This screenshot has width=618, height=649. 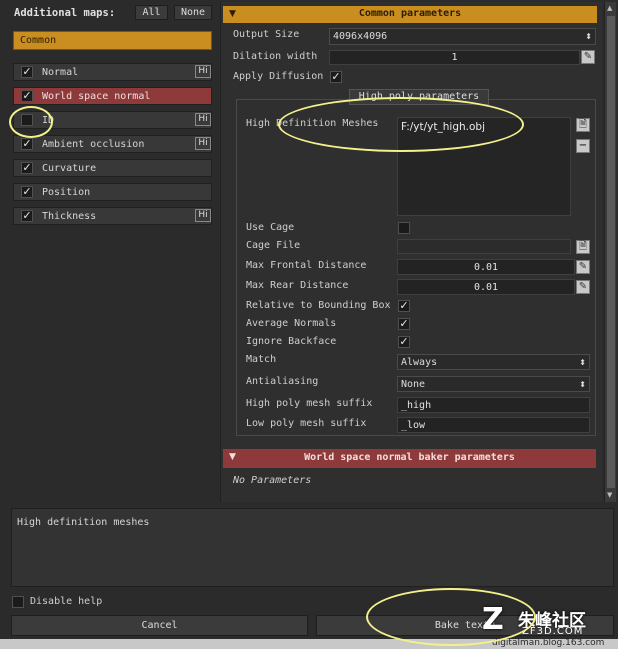 I want to click on output-size-value: 4096x4096, so click(x=360, y=36).